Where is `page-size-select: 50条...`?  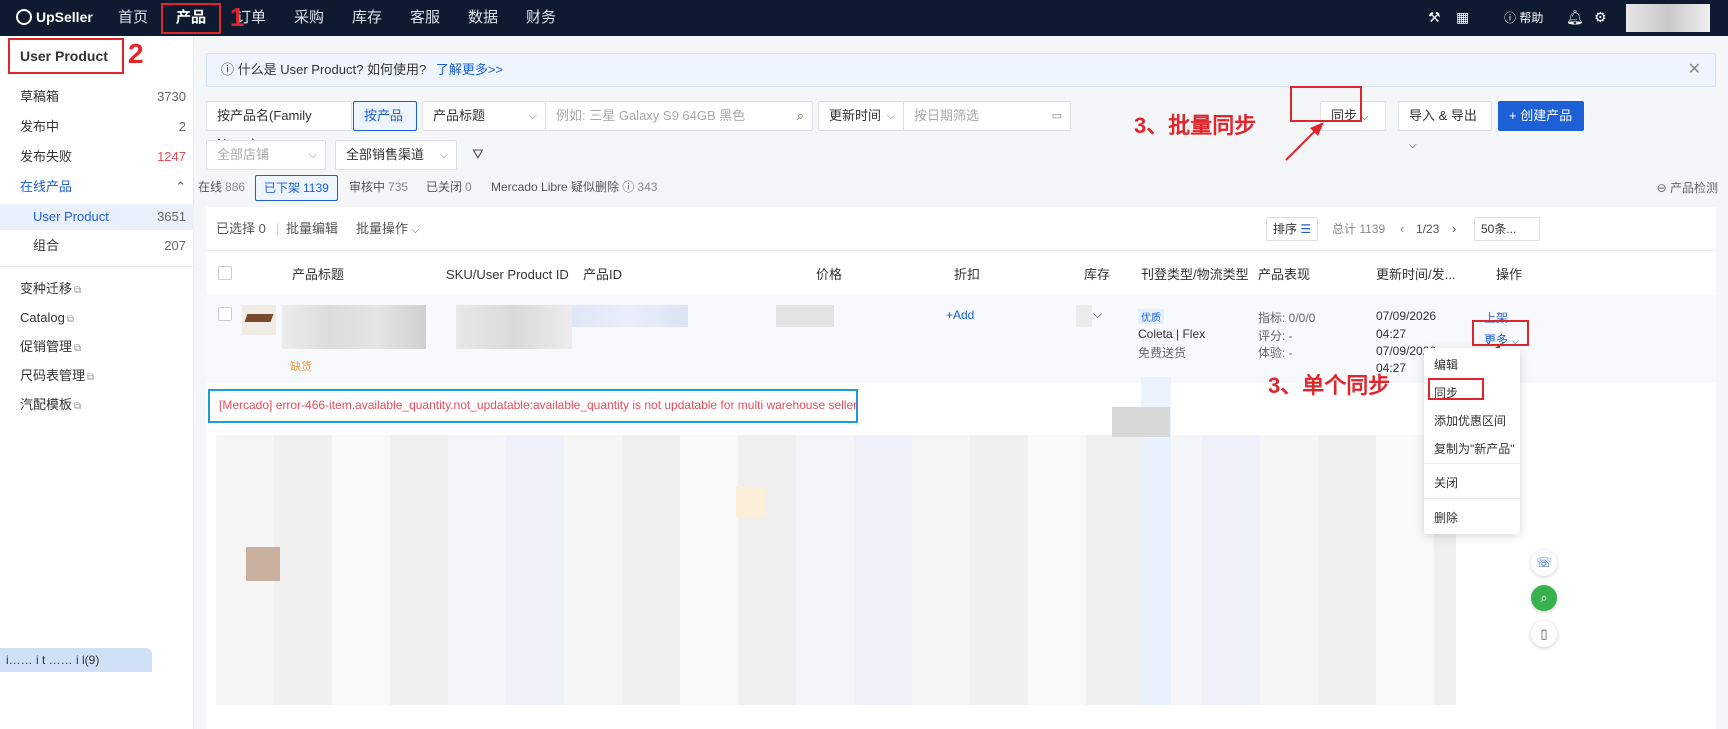
page-size-select: 50条... is located at coordinates (1507, 229).